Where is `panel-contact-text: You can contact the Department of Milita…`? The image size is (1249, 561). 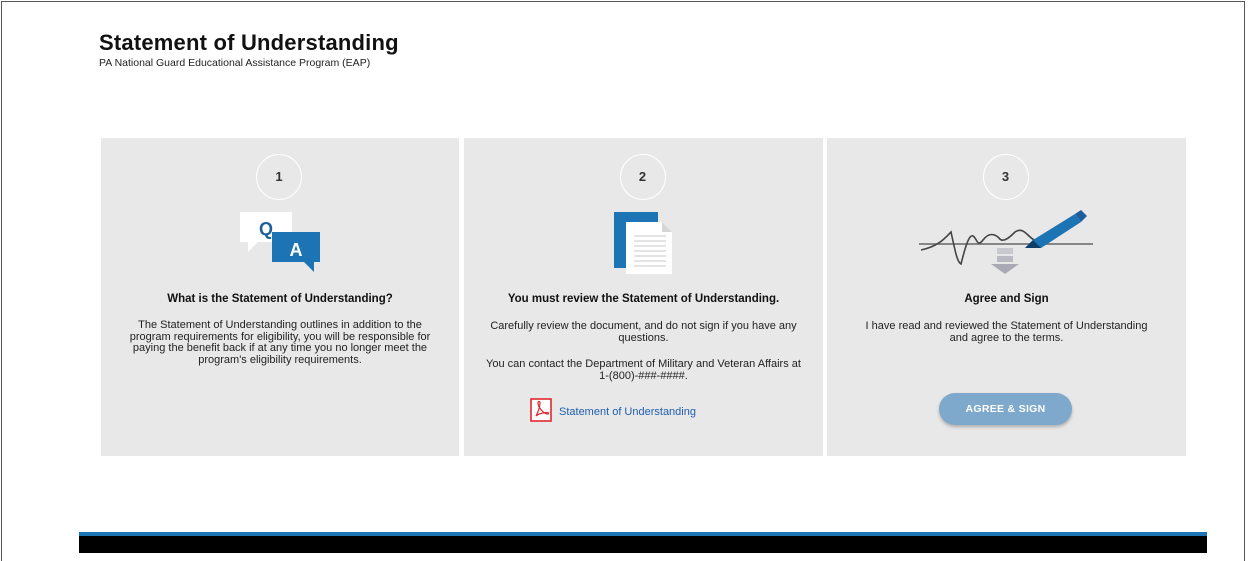
panel-contact-text: You can contact the Department of Milita… is located at coordinates (643, 370).